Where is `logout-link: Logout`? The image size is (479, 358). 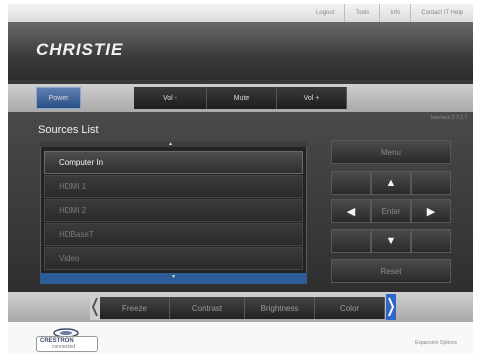 logout-link: Logout is located at coordinates (325, 13).